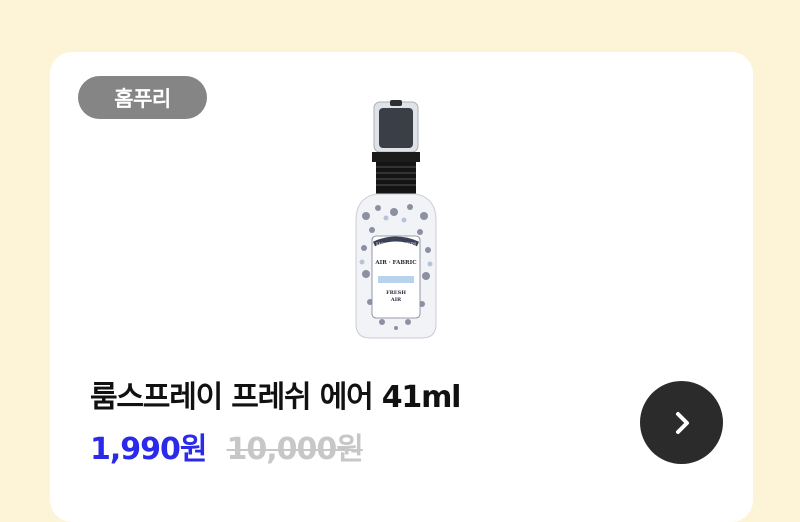 The width and height of the screenshot is (800, 522). I want to click on label-brand-text: HOME·POURRI, so click(396, 245).